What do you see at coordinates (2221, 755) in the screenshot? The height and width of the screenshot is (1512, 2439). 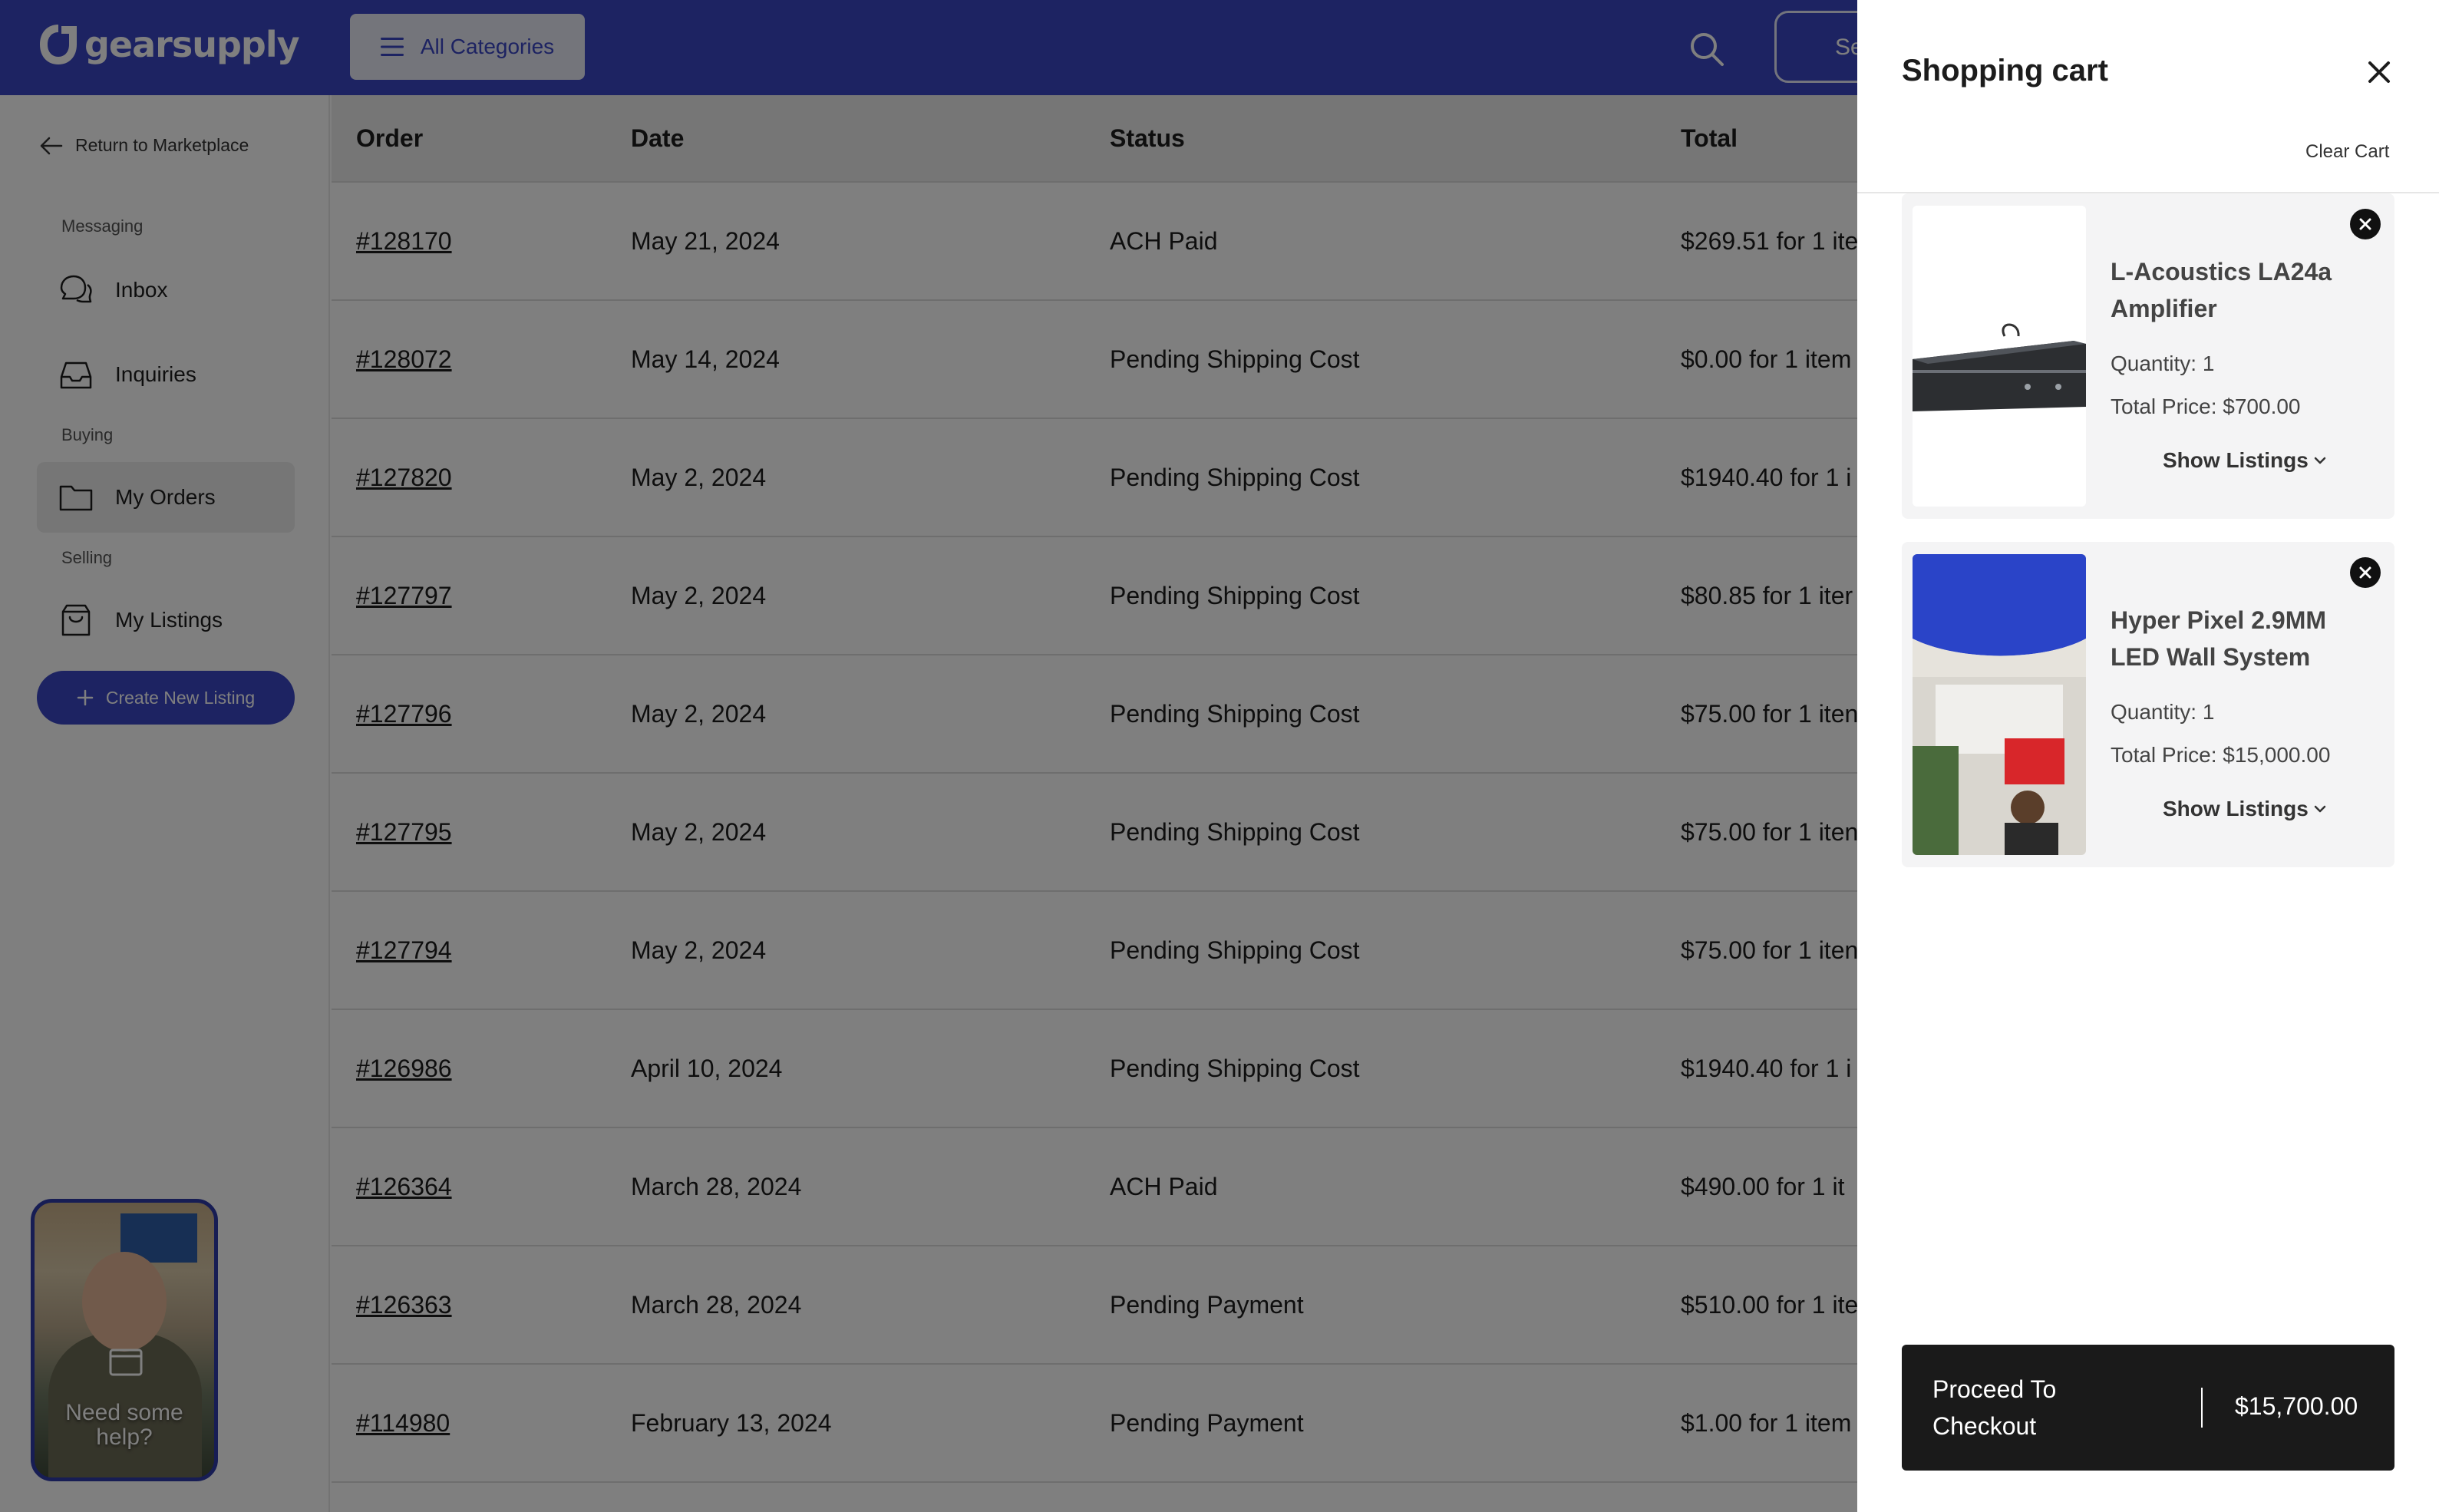 I see `item-total-price: Total Price: $15,000.00` at bounding box center [2221, 755].